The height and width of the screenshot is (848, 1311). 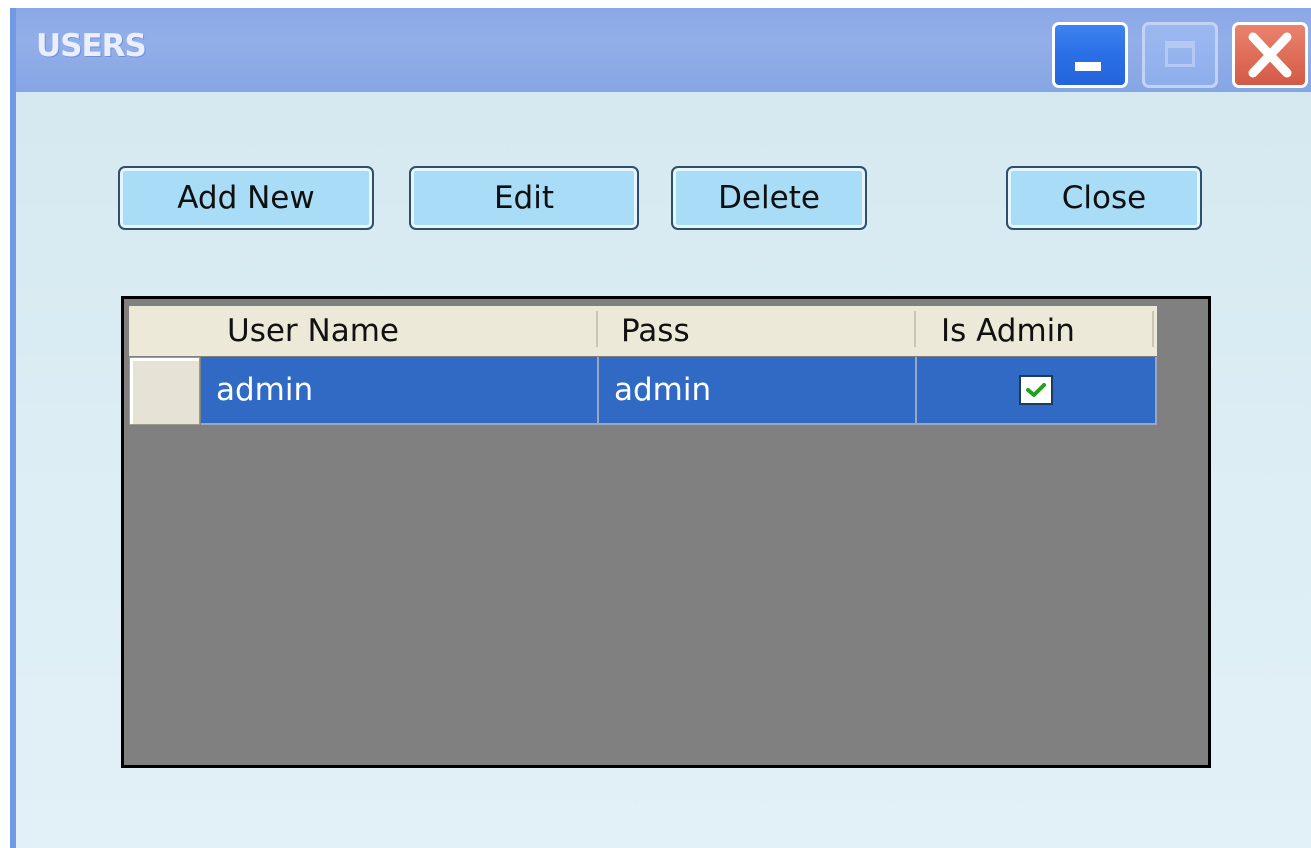 What do you see at coordinates (524, 198) in the screenshot?
I see `edit-button: Edit` at bounding box center [524, 198].